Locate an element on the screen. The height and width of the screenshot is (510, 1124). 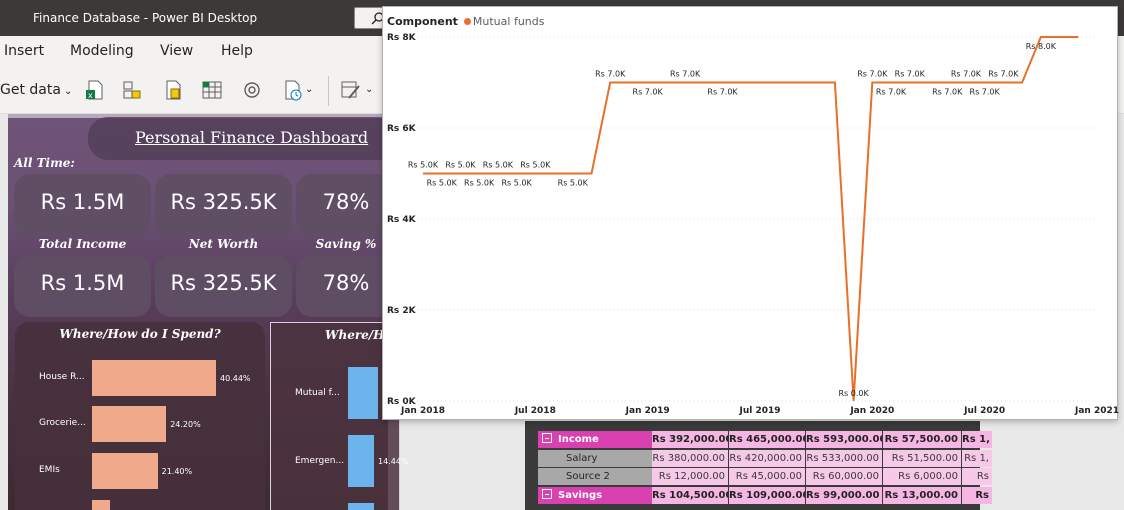
matrix-cell: Rs 593,000.00 is located at coordinates (844, 439).